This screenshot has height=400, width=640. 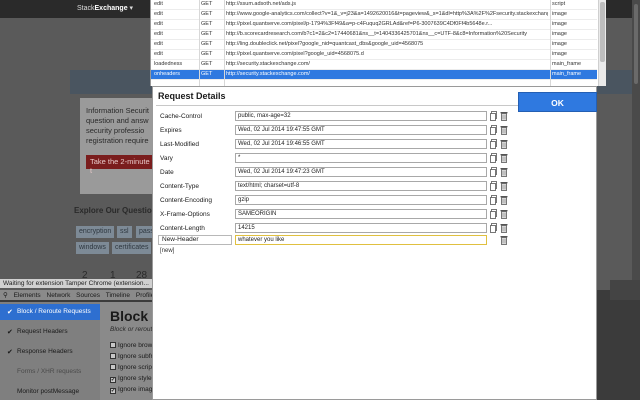 What do you see at coordinates (195, 240) in the screenshot?
I see `new-header-name-input: New-Header` at bounding box center [195, 240].